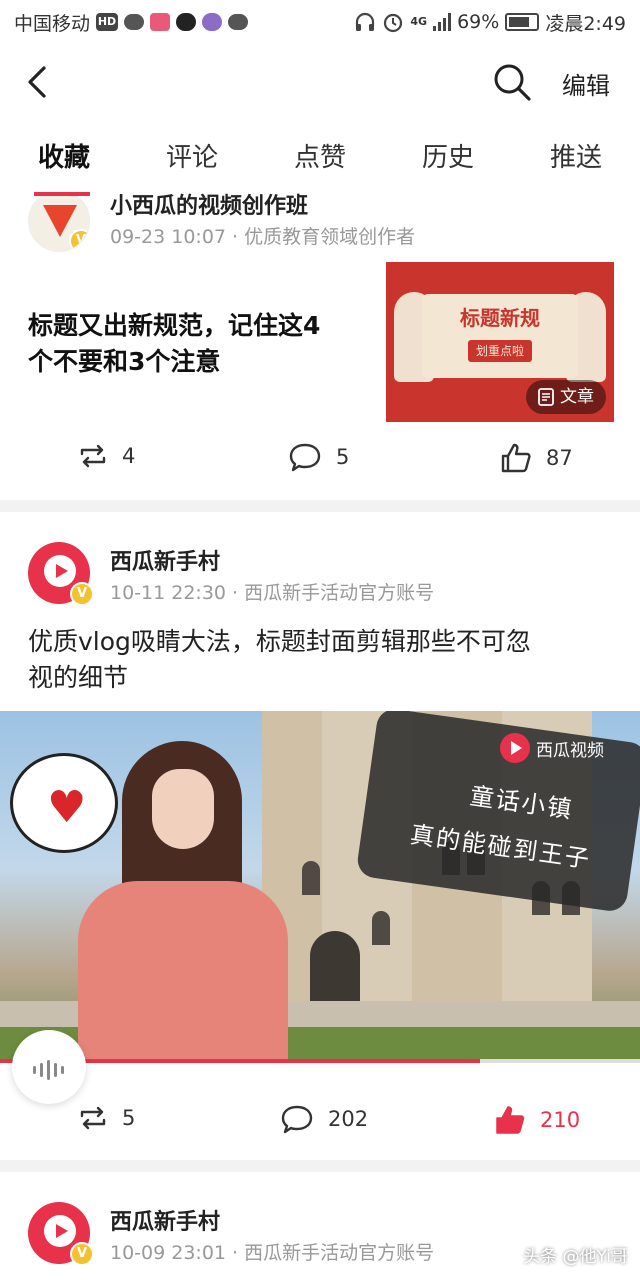 The width and height of the screenshot is (640, 1280). I want to click on status-bar: 中国移动 HD 4G 69% 凌晨2:49, so click(320, 22).